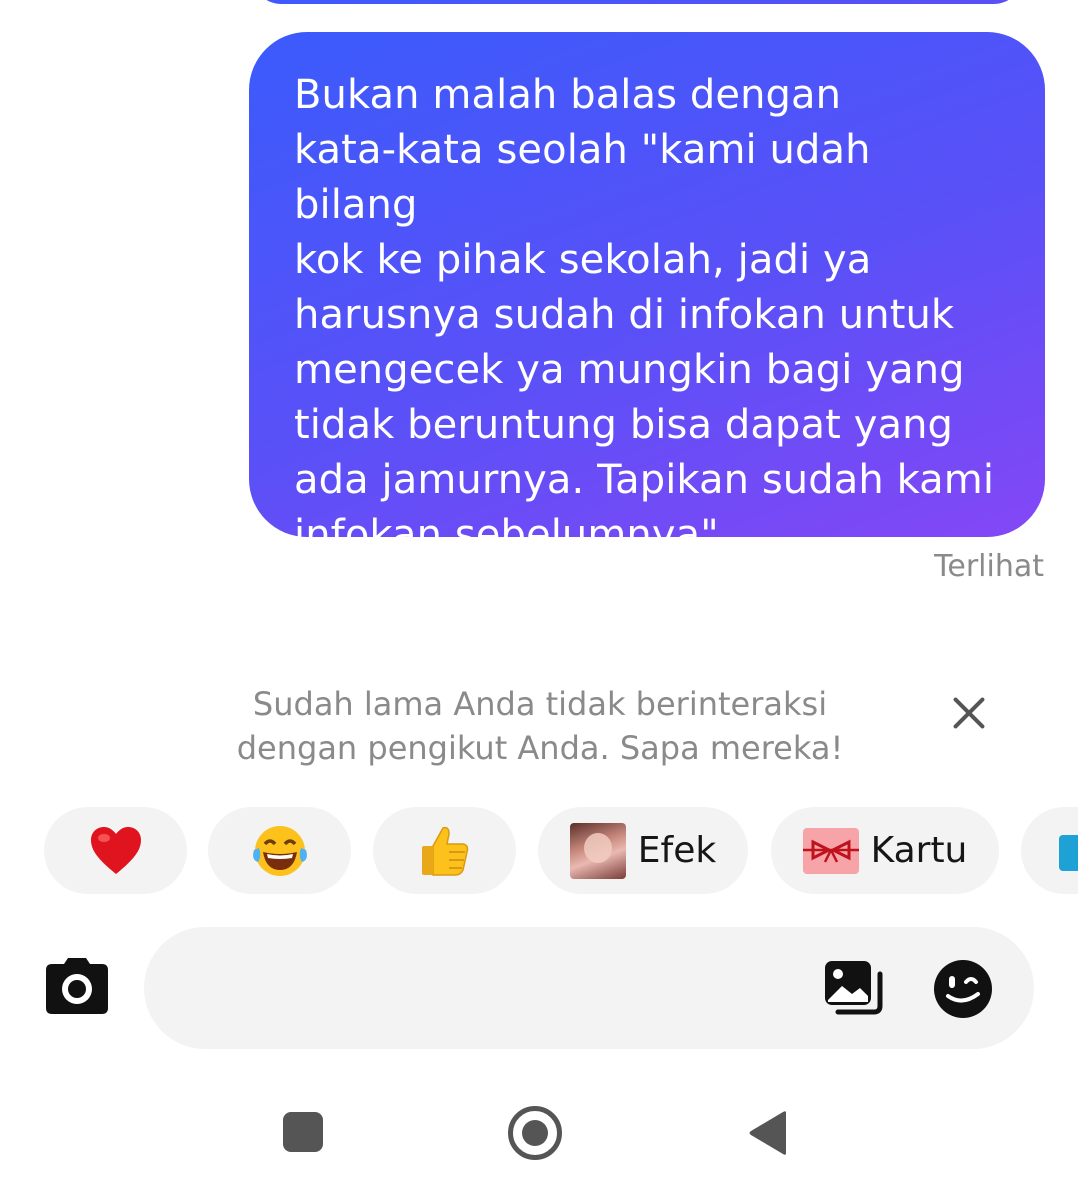  I want to click on thumbs-up-emoji-icon, so click(444, 851).